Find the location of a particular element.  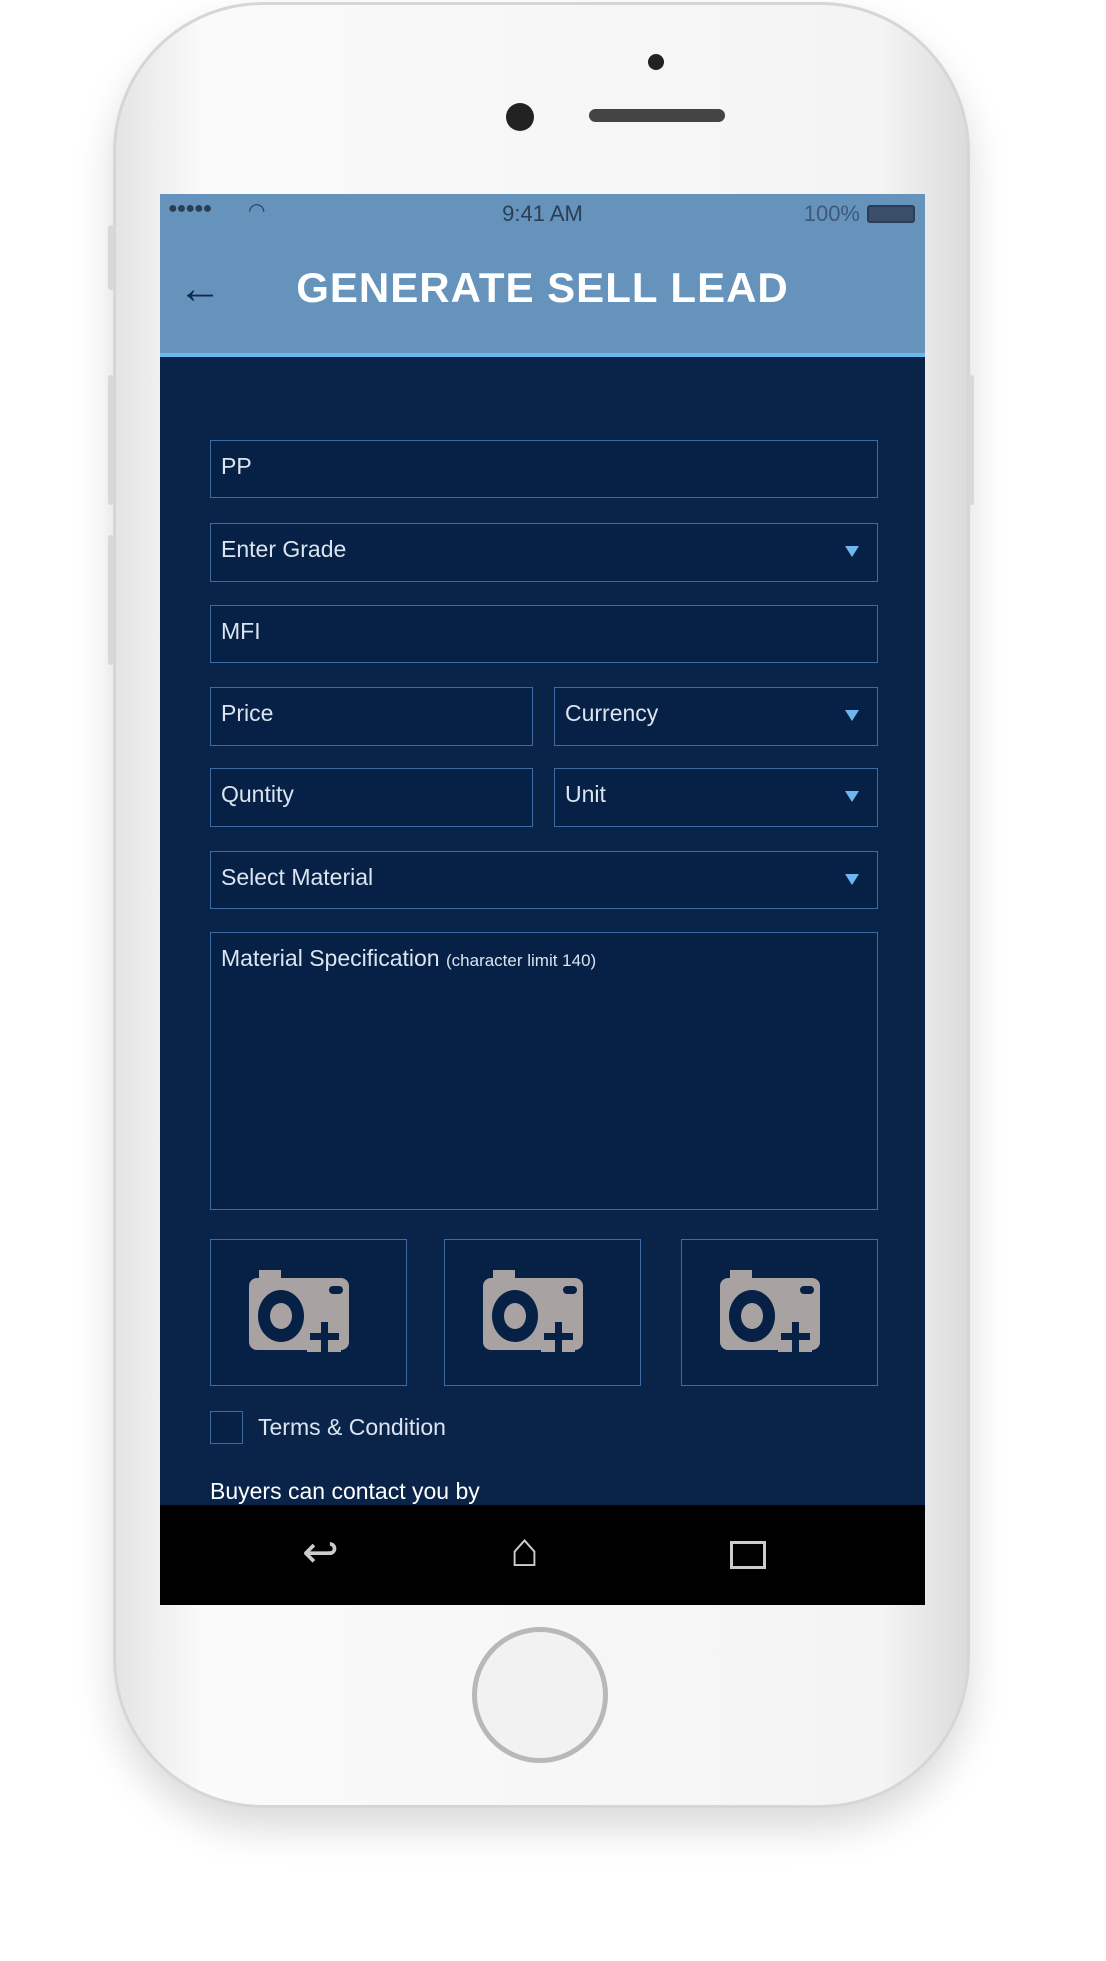

product-input: PP is located at coordinates (544, 469).